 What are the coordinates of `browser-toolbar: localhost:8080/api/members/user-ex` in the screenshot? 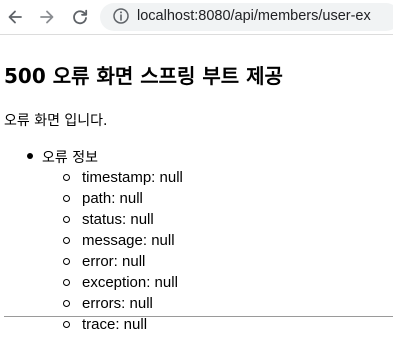 It's located at (196, 17).